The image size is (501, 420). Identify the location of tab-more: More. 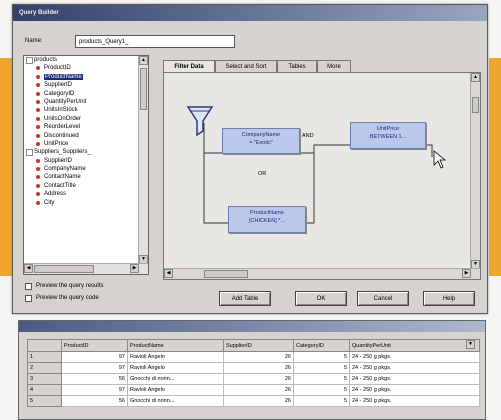
(334, 66).